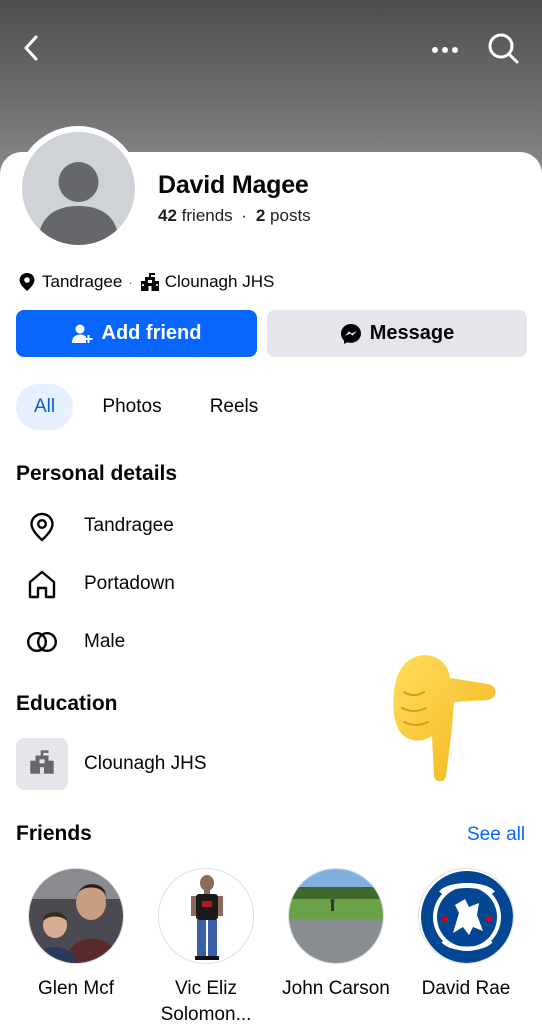 The image size is (542, 1024). I want to click on friend-name: Glen Mcf, so click(76, 988).